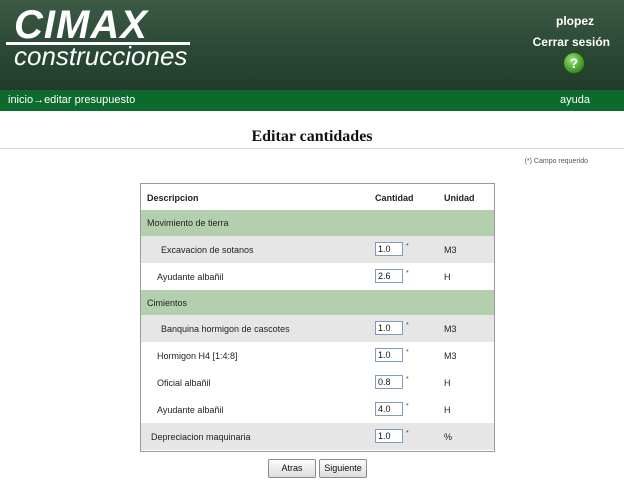 The width and height of the screenshot is (624, 496). I want to click on table-header-row: Descripcion Cantidad Unidad, so click(317, 197).